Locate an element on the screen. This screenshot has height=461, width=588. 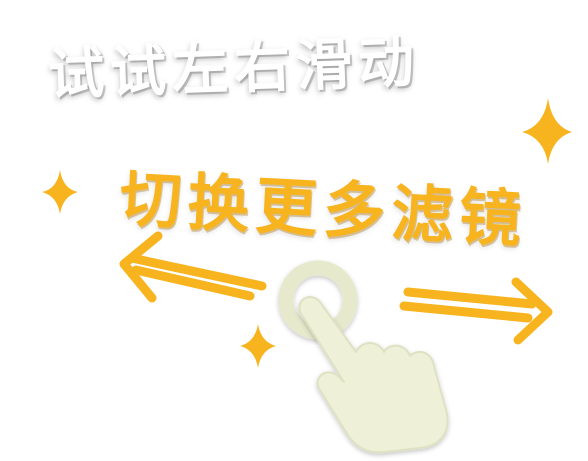
arrow-left-icon is located at coordinates (193, 267).